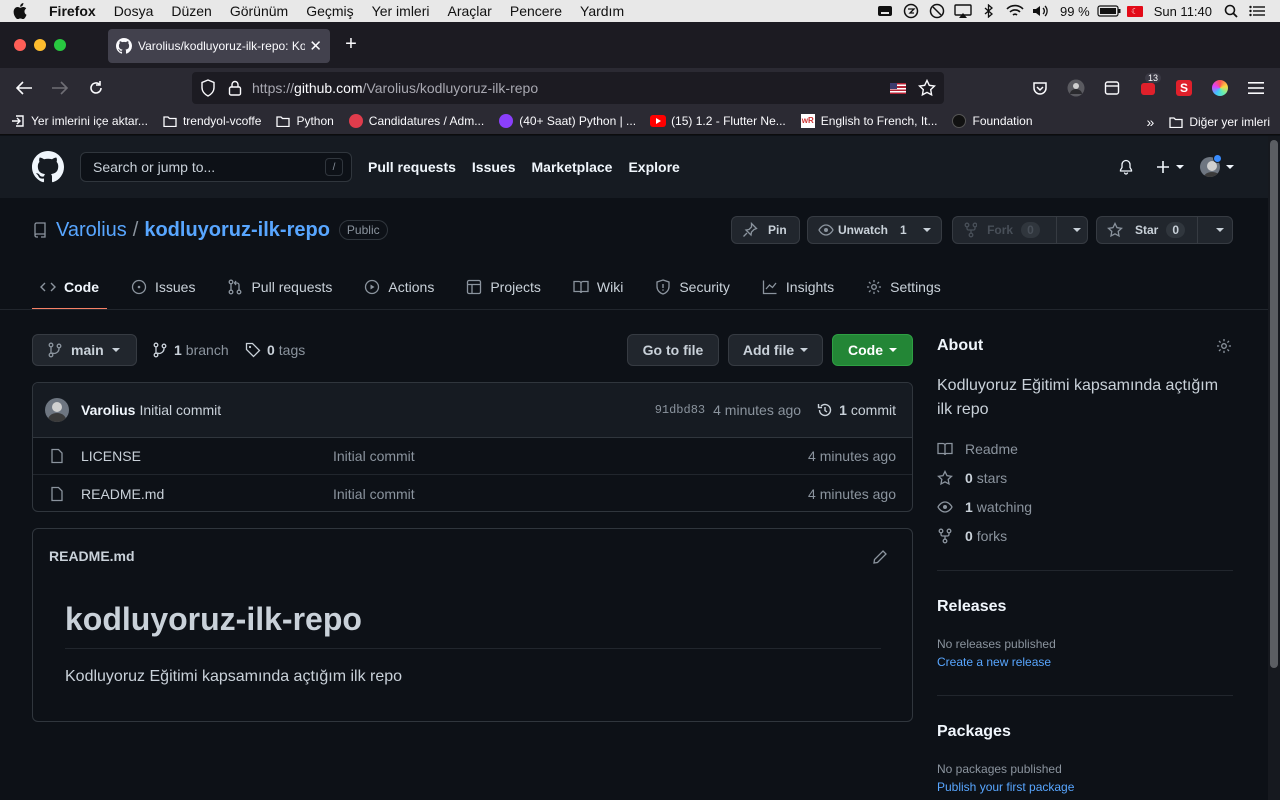 Image resolution: width=1280 pixels, height=800 pixels. I want to click on fork-button: Fork 0, so click(1020, 230).